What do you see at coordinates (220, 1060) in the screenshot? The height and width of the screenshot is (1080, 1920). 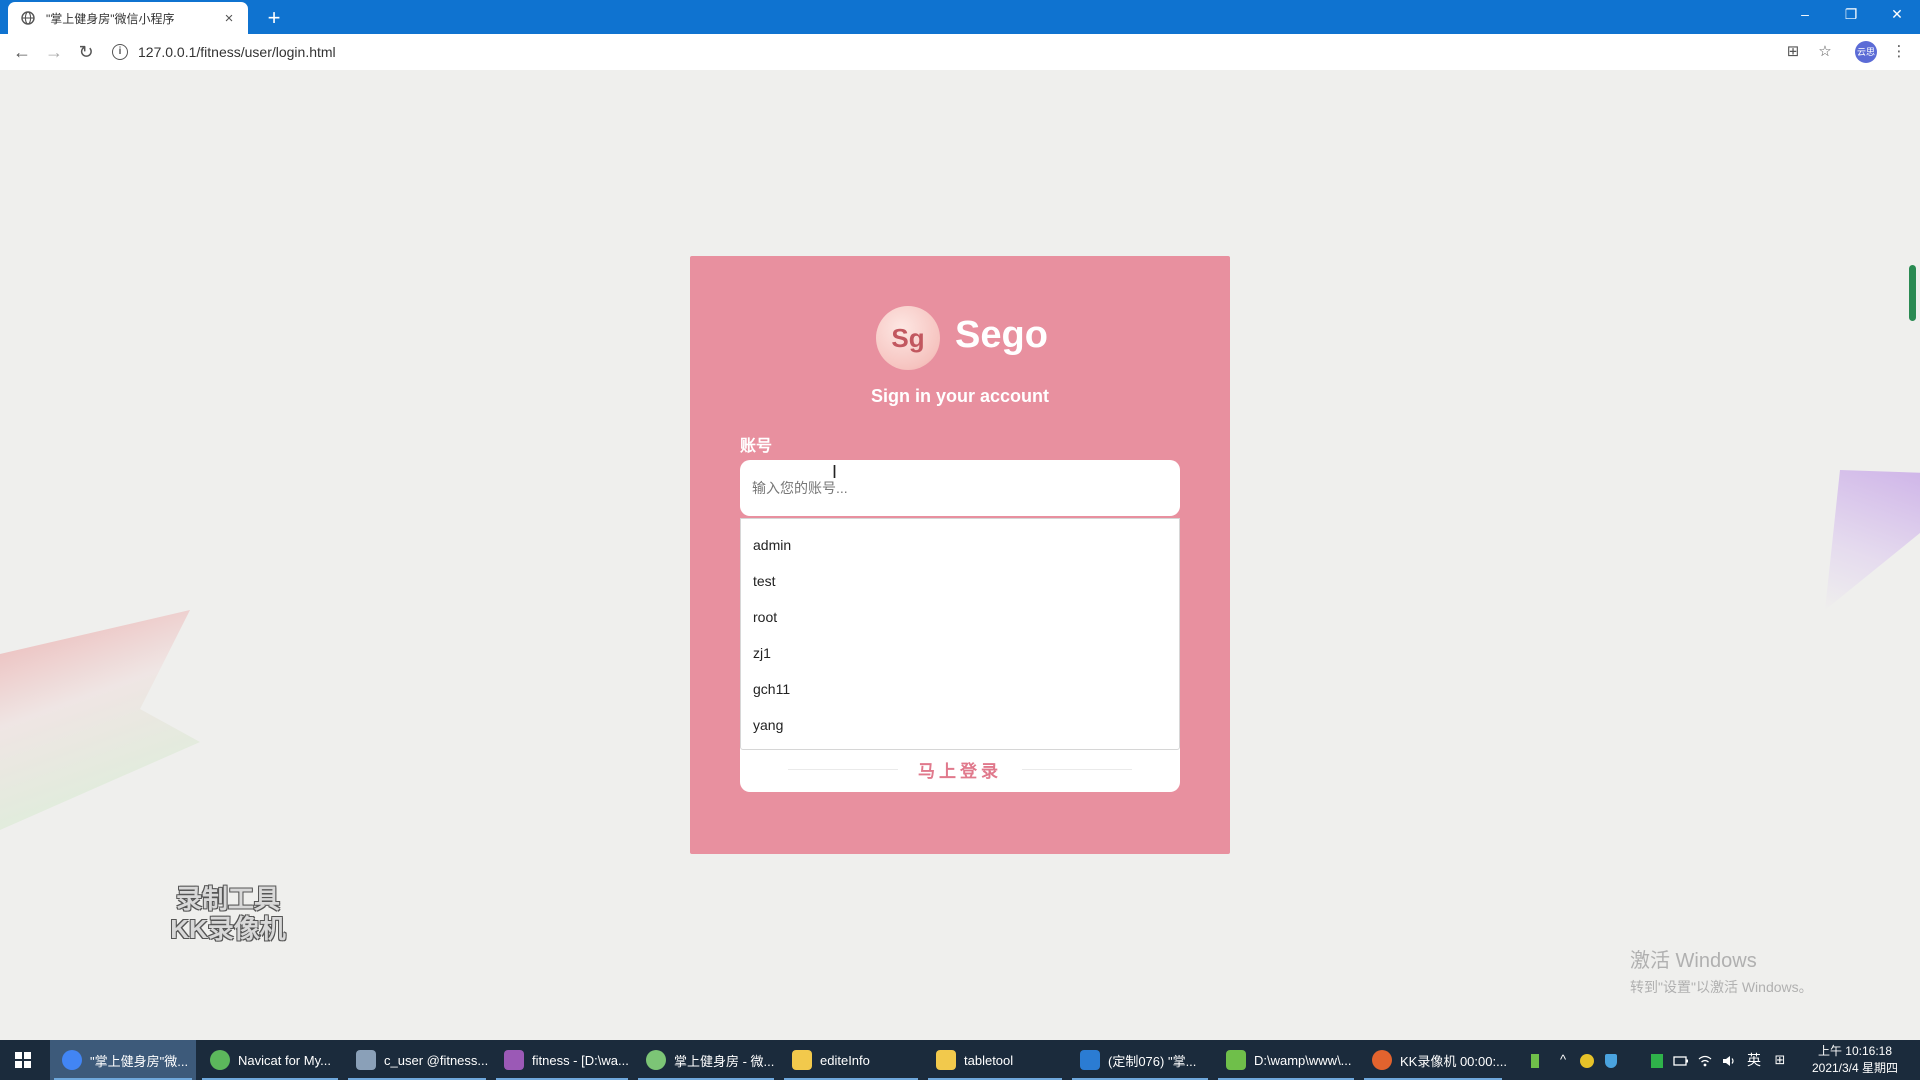 I see `navicat-icon` at bounding box center [220, 1060].